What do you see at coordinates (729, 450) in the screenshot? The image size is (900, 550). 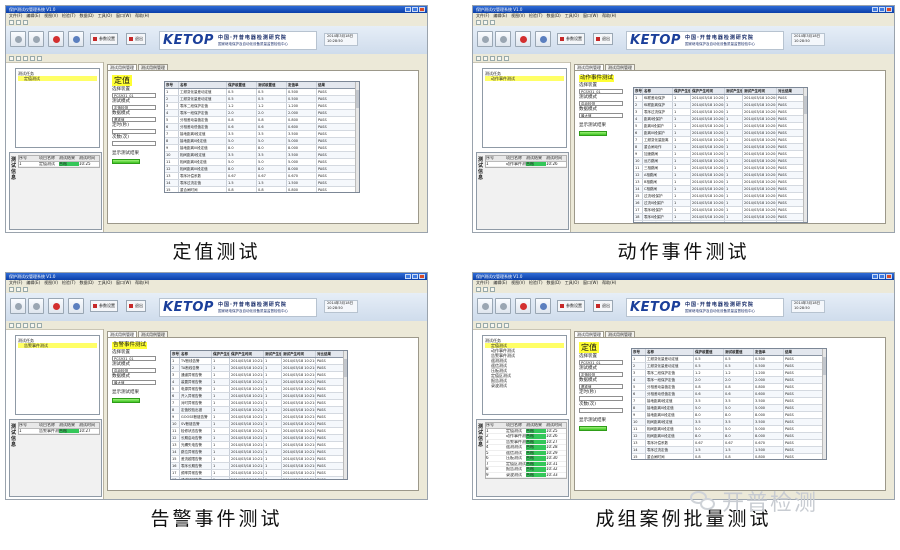 I see `grid-row: 14 零序过流定值 1.5 1.5 1.500 PASS` at bounding box center [729, 450].